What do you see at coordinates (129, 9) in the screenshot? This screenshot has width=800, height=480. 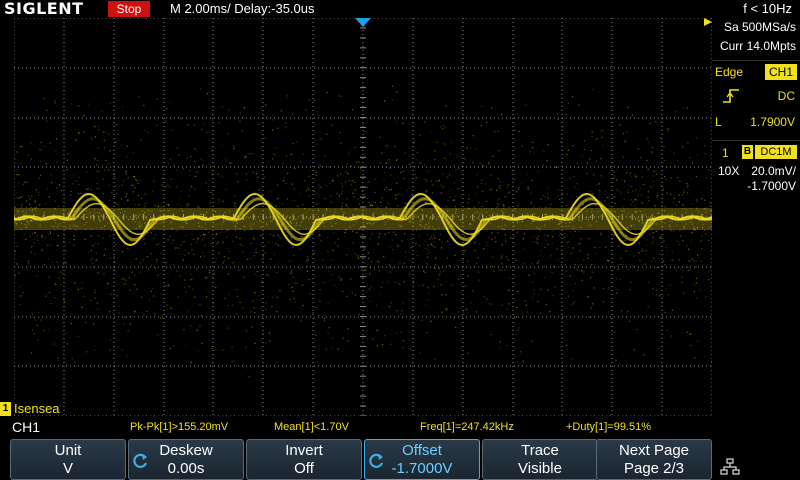 I see `run-stop-indicator: Stop` at bounding box center [129, 9].